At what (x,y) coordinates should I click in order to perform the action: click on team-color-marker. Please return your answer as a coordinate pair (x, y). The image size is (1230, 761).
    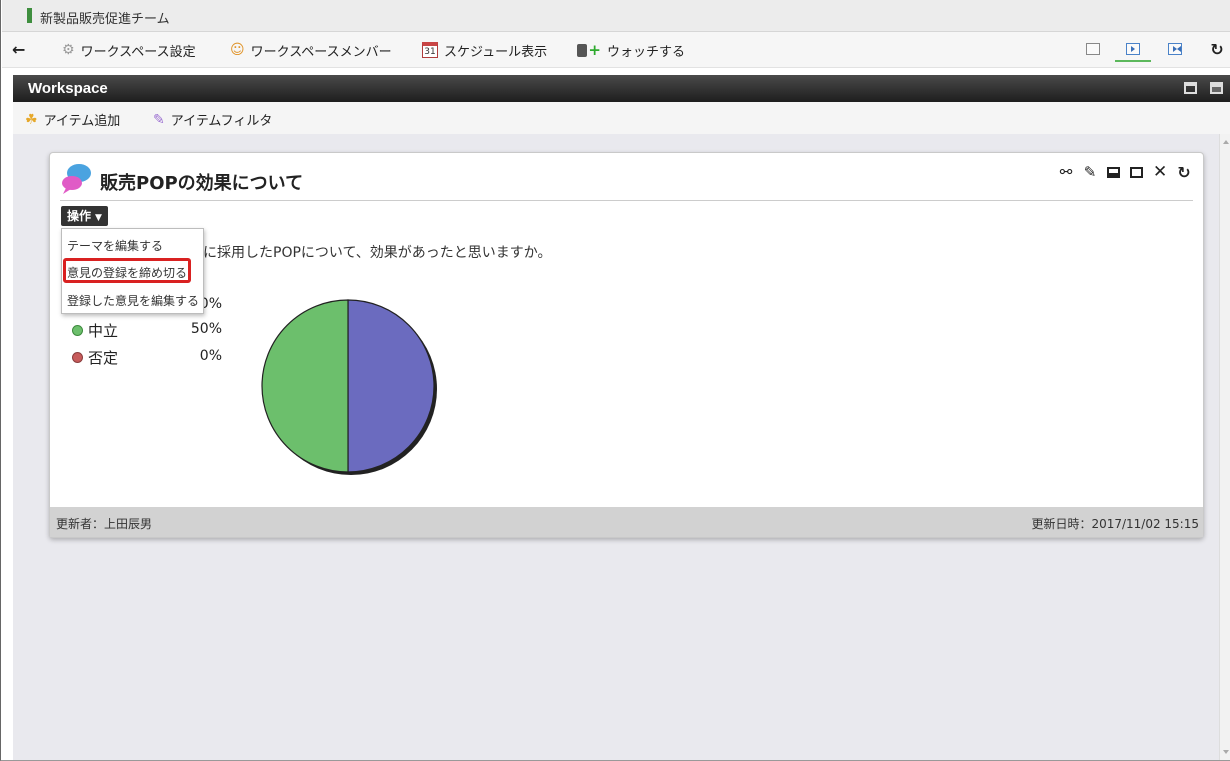
    Looking at the image, I should click on (29, 15).